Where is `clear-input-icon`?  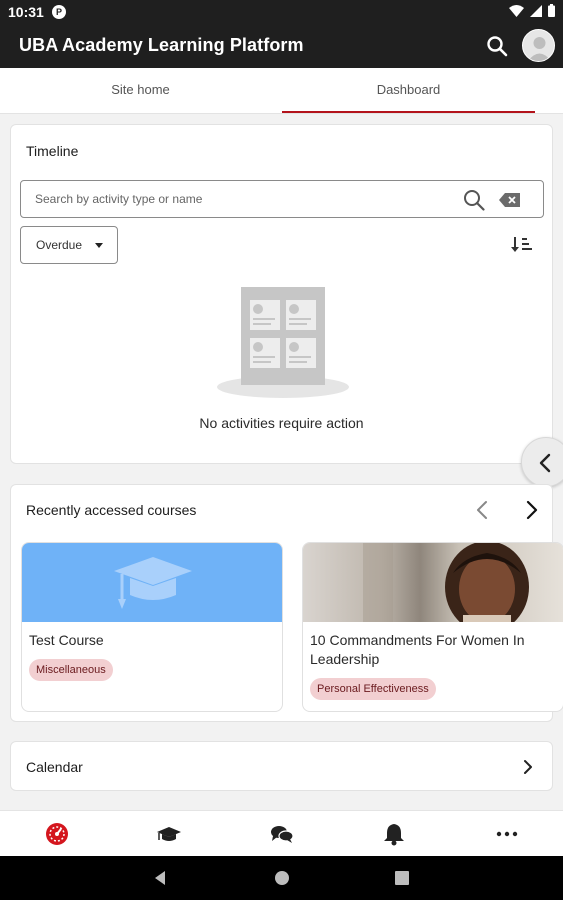
clear-input-icon is located at coordinates (510, 200).